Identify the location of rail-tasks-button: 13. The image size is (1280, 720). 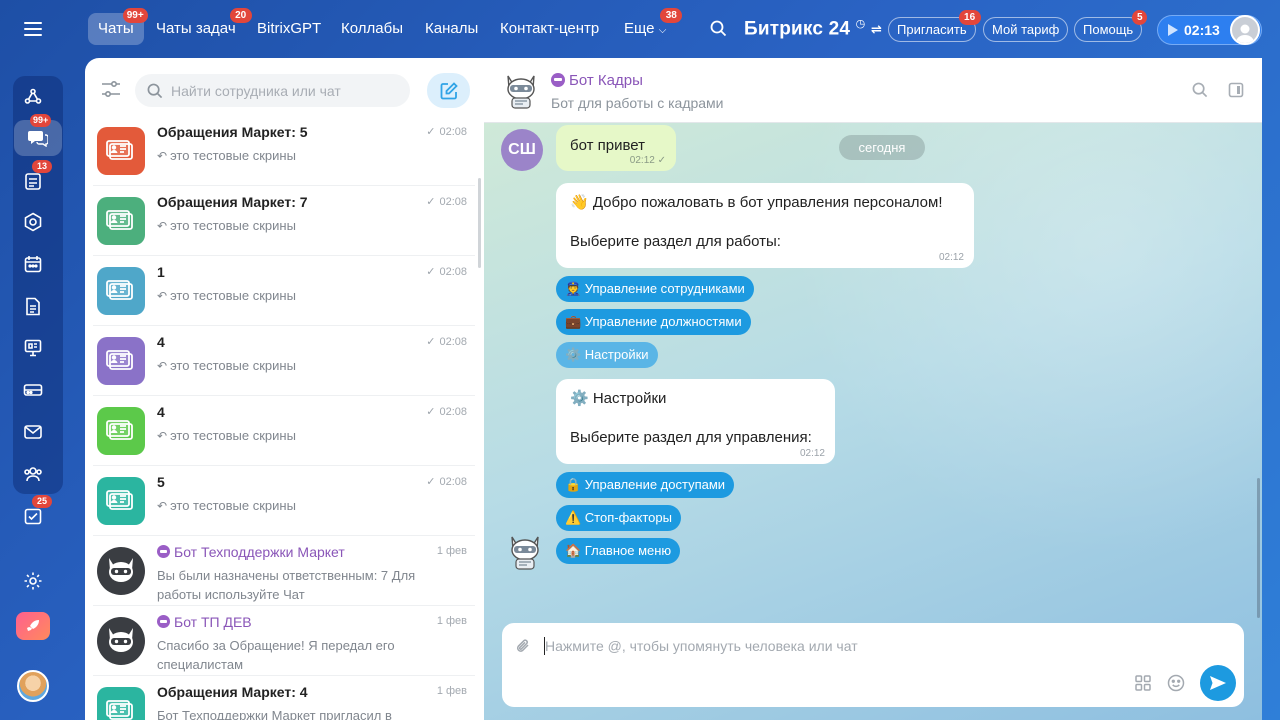
(35, 178).